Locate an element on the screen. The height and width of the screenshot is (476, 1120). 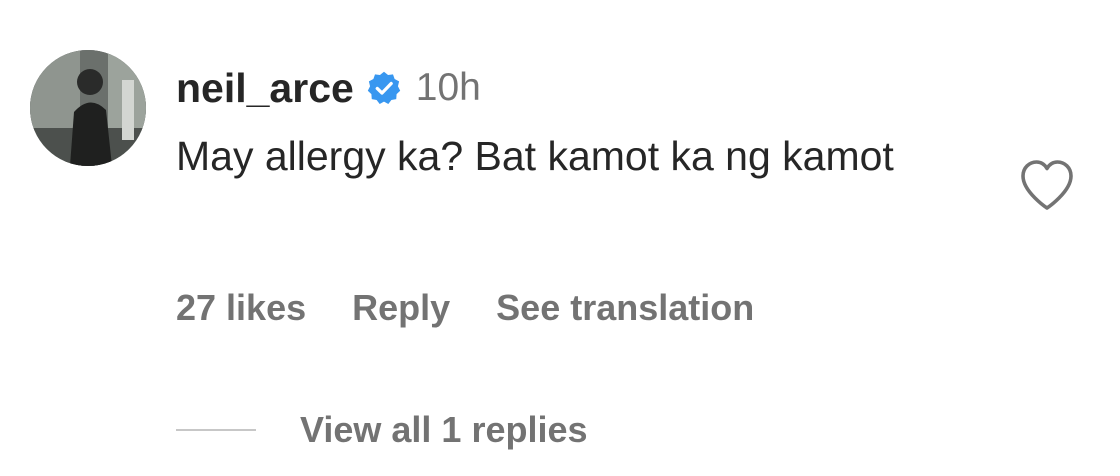
comment-timestamp: 10h is located at coordinates (448, 88).